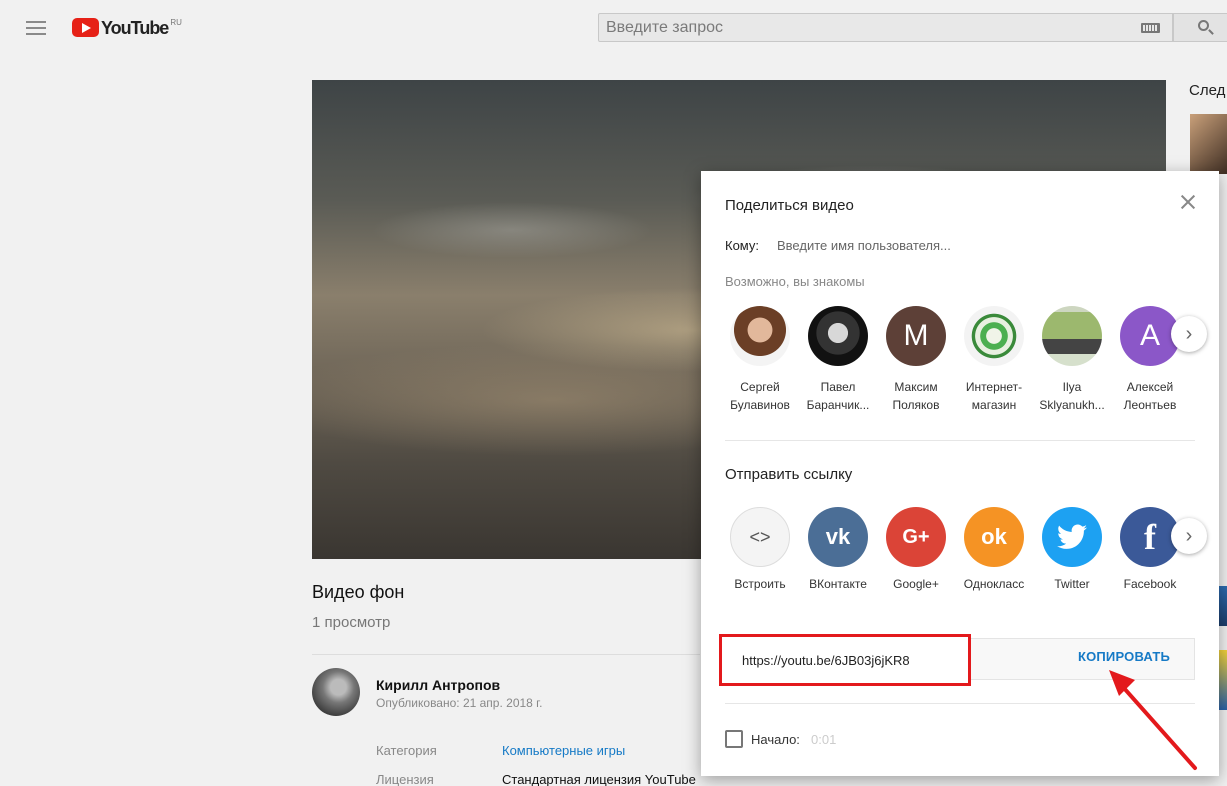 The width and height of the screenshot is (1227, 786). I want to click on license-value: Стандартная лицензия YouTube, so click(599, 779).